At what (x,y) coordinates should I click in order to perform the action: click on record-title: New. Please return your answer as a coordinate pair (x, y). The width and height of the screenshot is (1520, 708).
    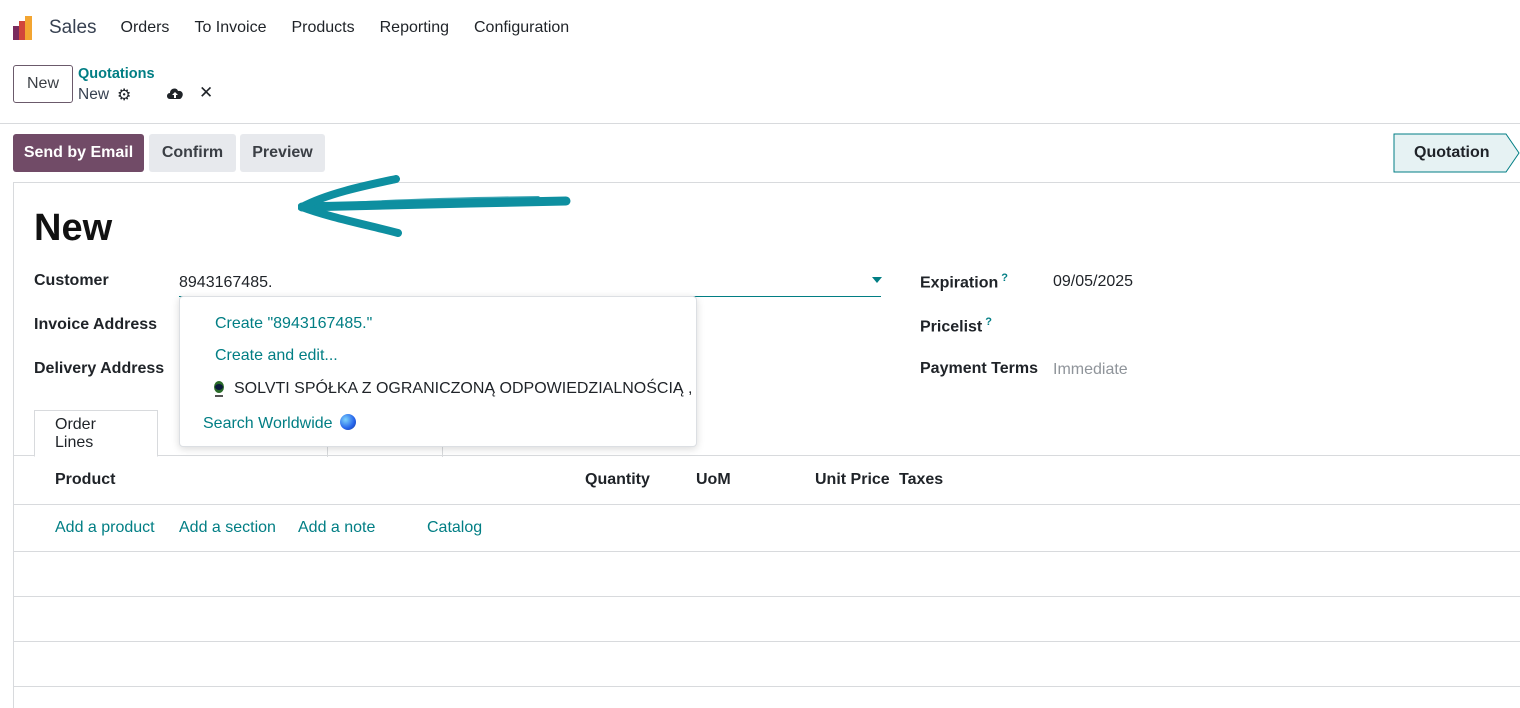
    Looking at the image, I should click on (73, 228).